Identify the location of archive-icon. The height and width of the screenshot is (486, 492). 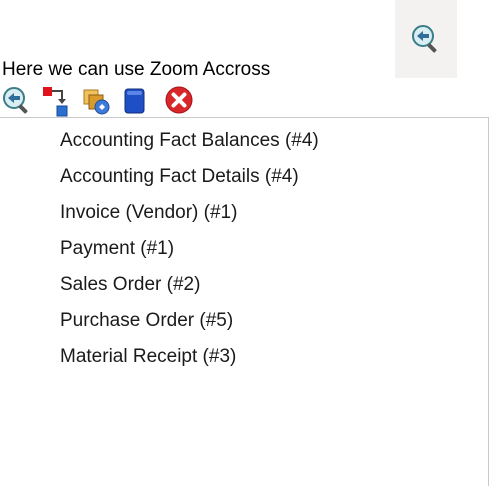
(96, 102).